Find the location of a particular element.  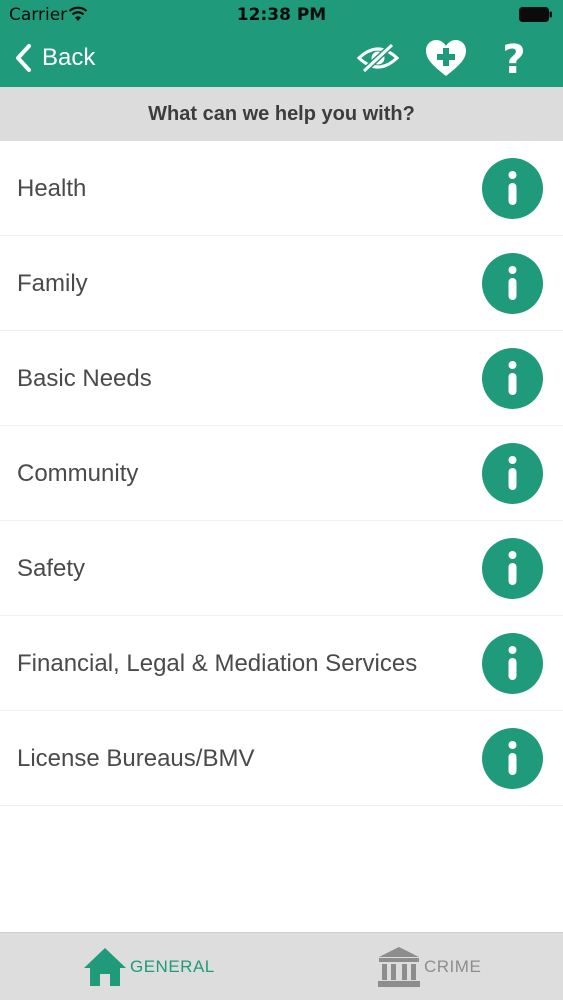

back-label: Back is located at coordinates (69, 57).